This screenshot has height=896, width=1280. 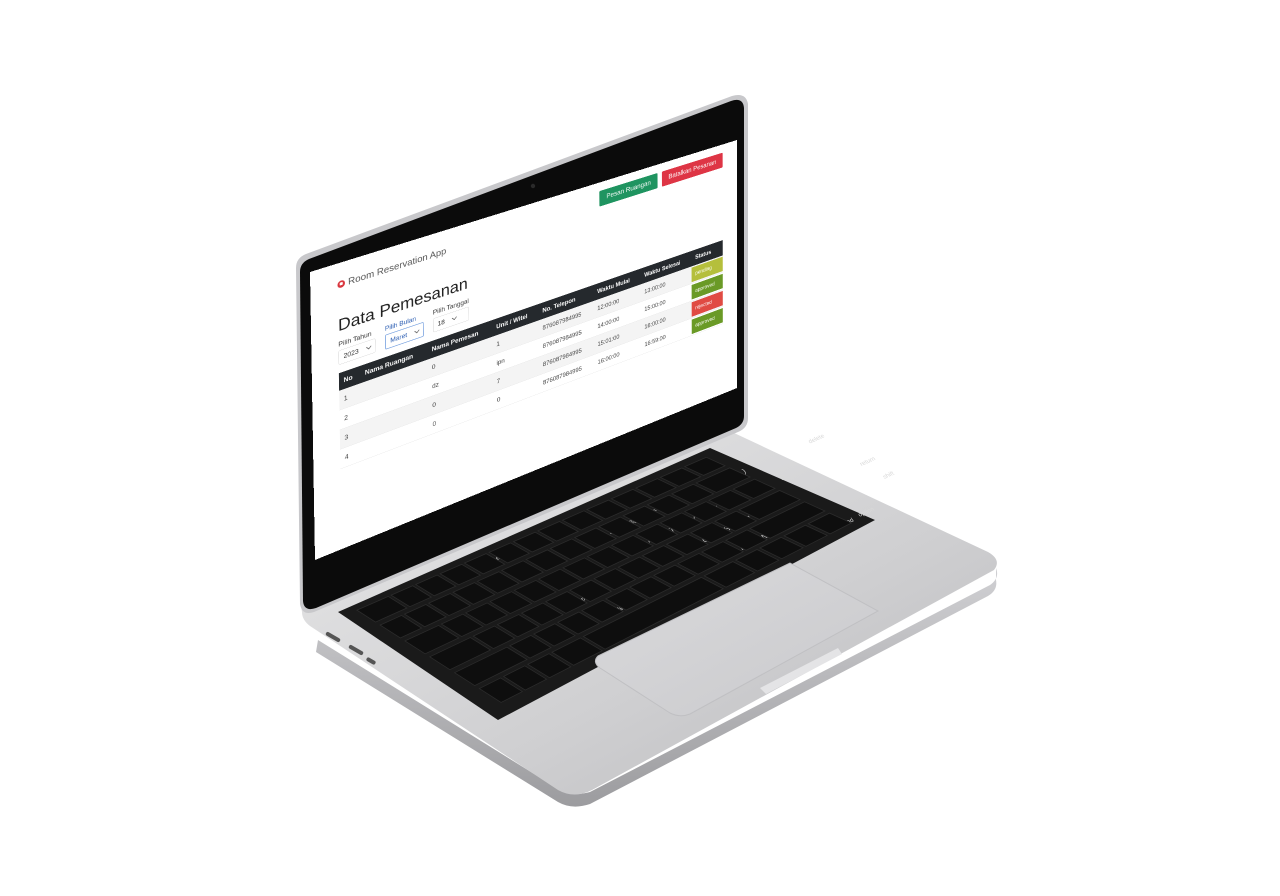 I want to click on filter-tanggal: Pilih Tanggal 18, so click(x=451, y=315).